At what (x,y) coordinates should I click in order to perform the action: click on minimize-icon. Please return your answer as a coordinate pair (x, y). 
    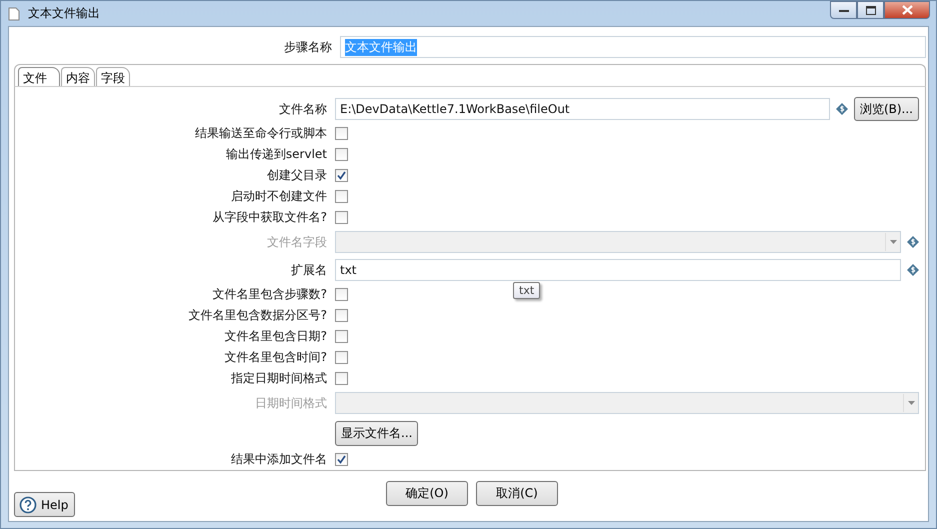
    Looking at the image, I should click on (843, 10).